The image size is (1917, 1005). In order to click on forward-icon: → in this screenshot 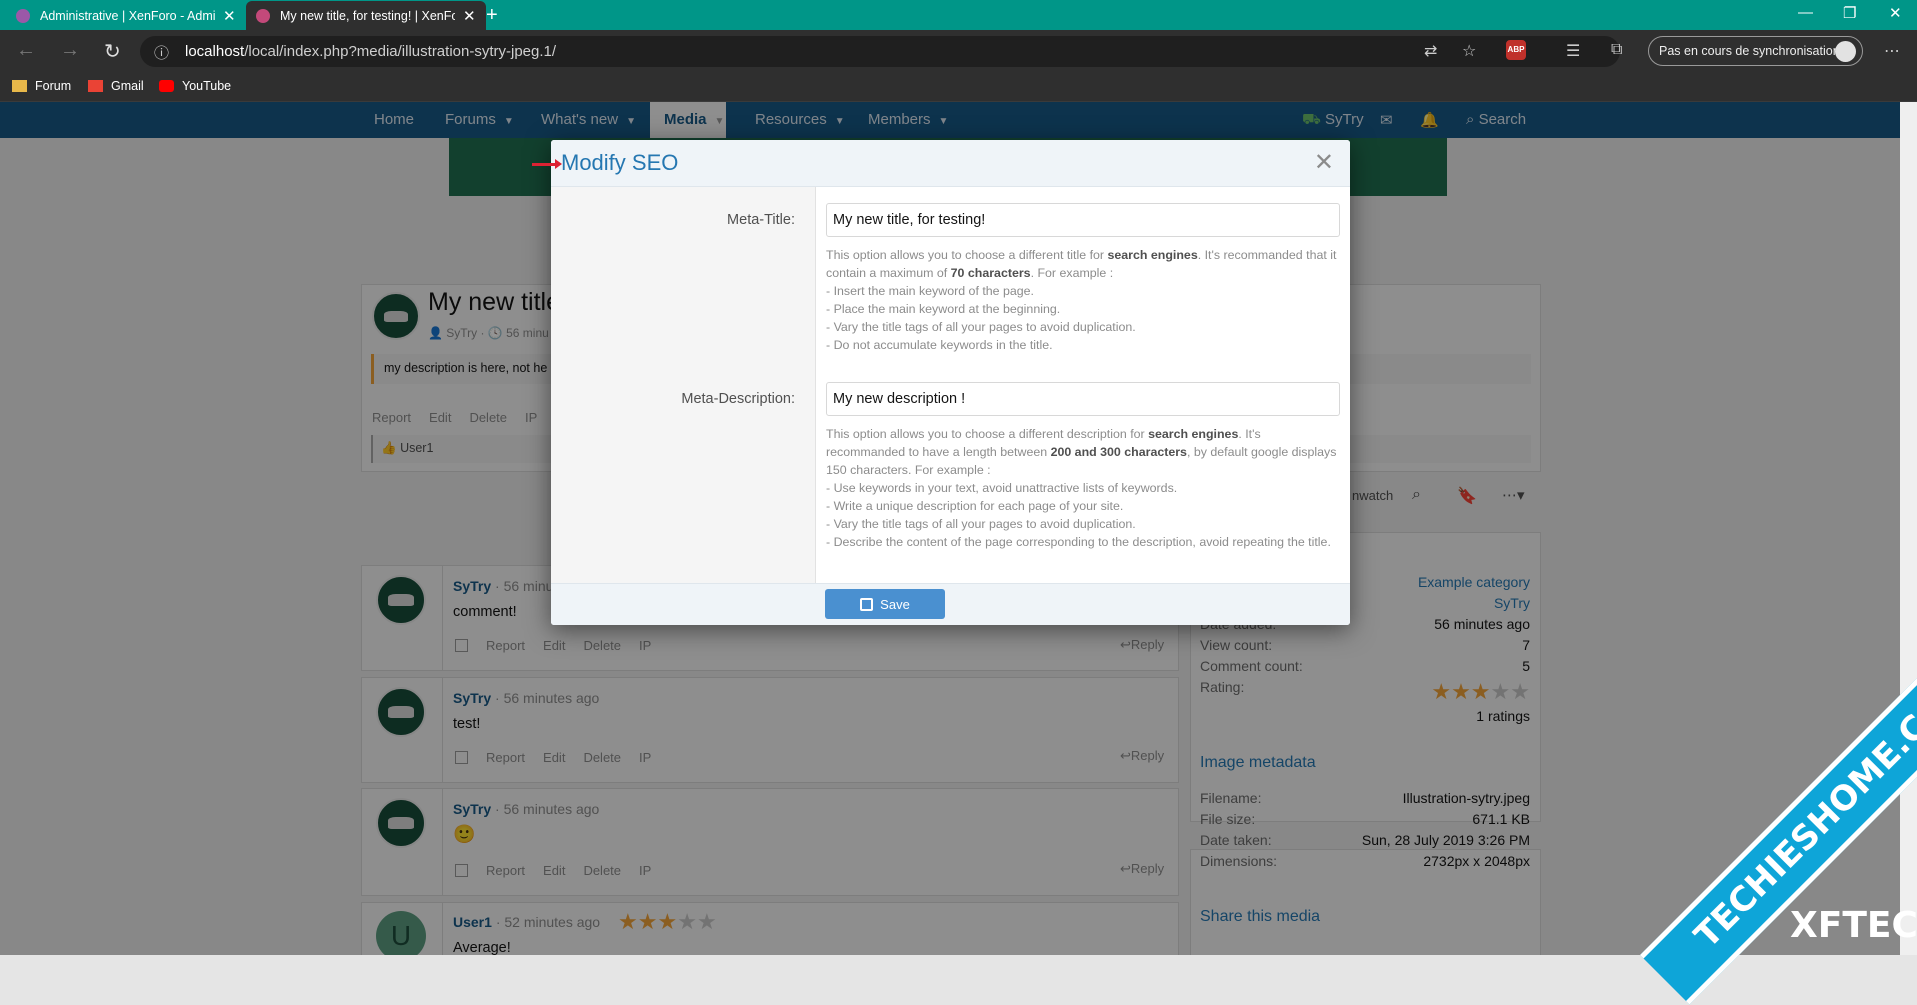, I will do `click(70, 50)`.